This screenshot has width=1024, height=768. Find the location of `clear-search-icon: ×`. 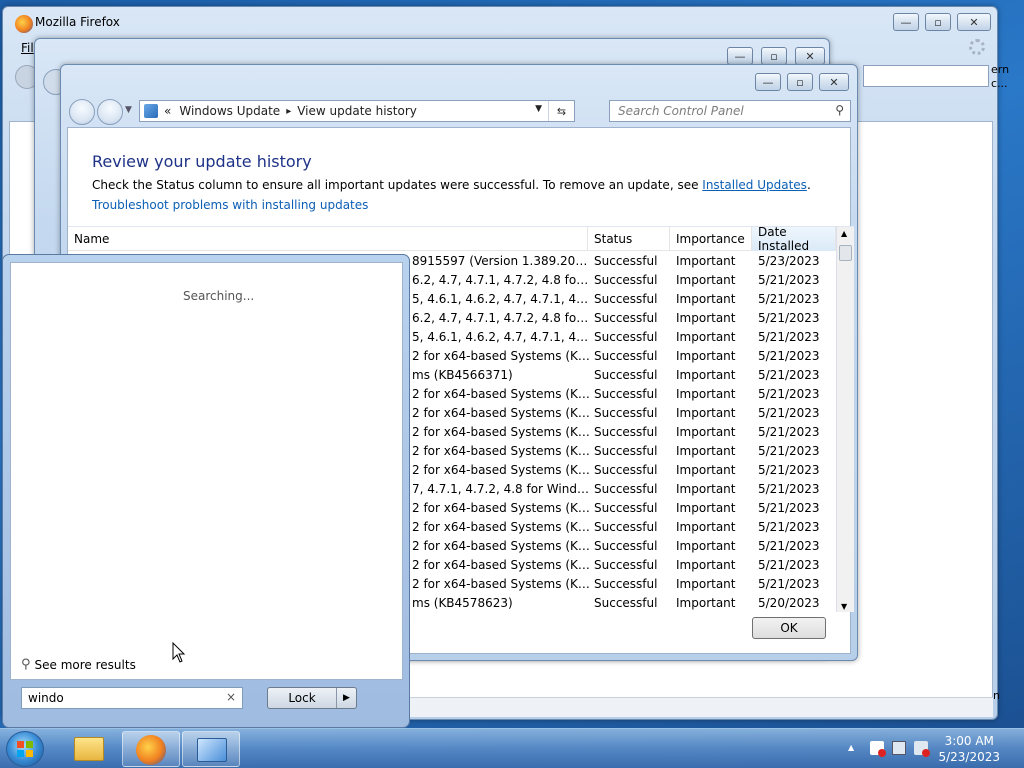

clear-search-icon: × is located at coordinates (231, 697).